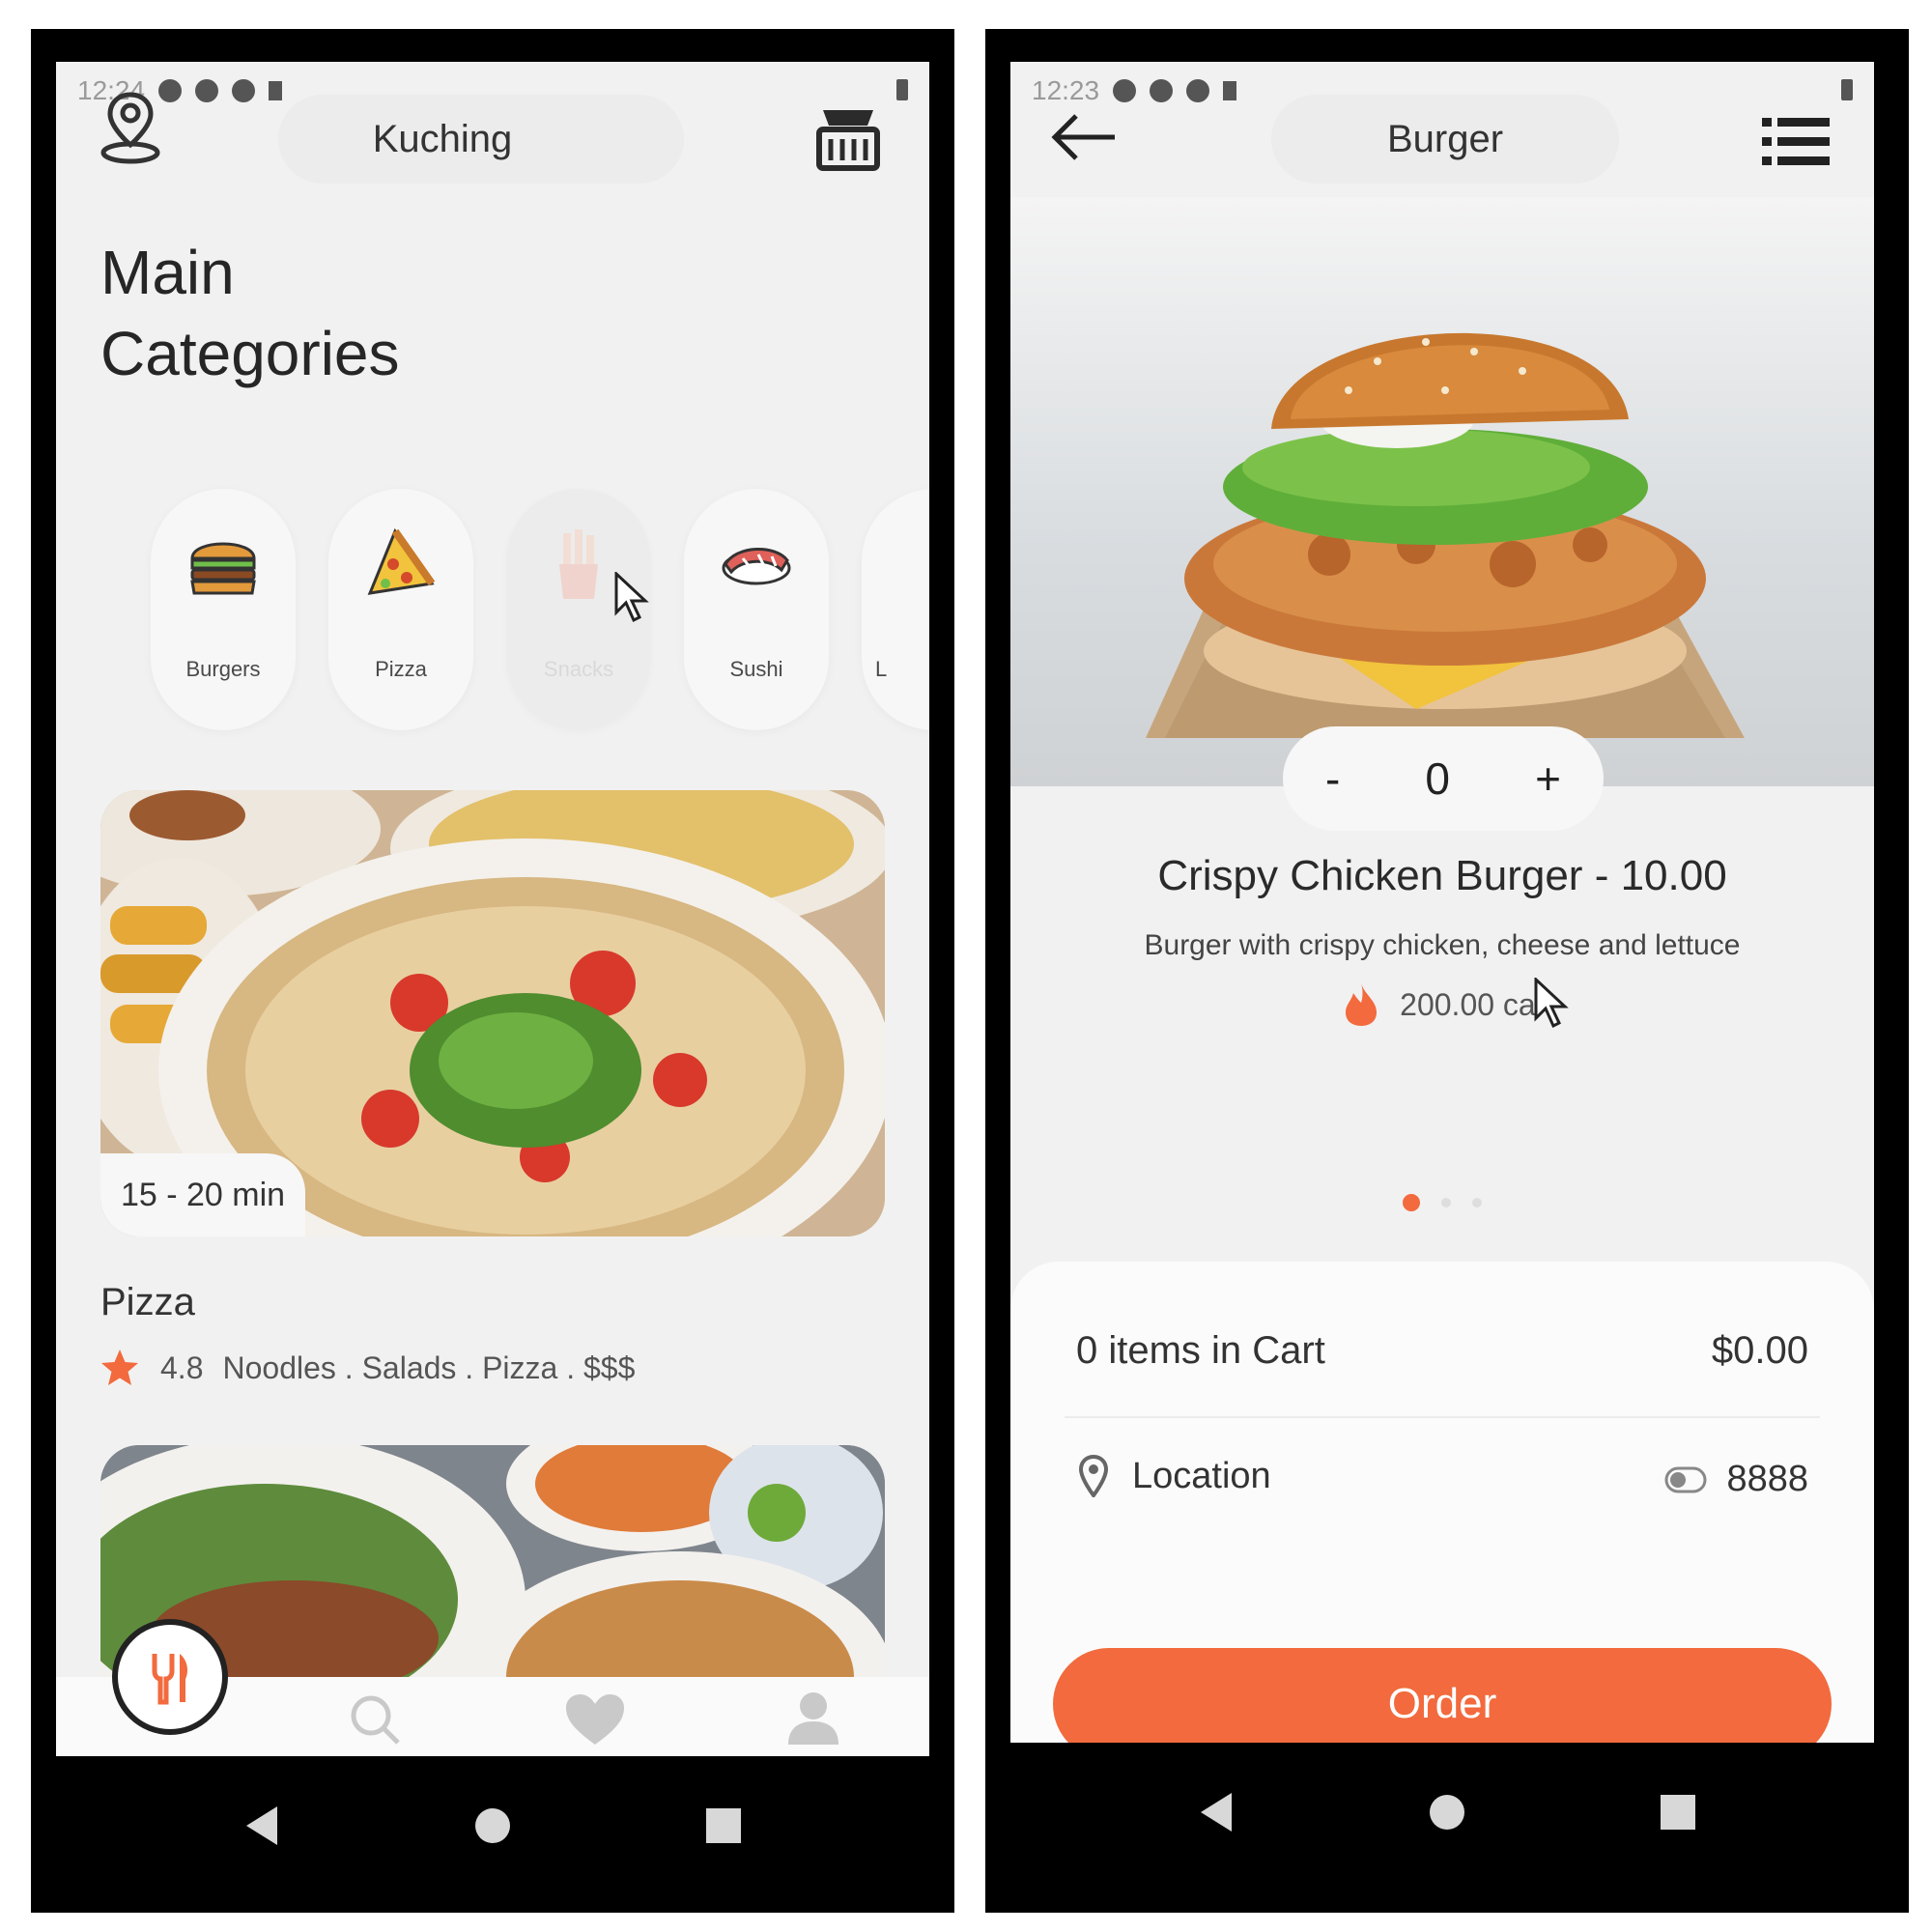 The height and width of the screenshot is (1932, 1932). I want to click on heart-icon, so click(595, 1719).